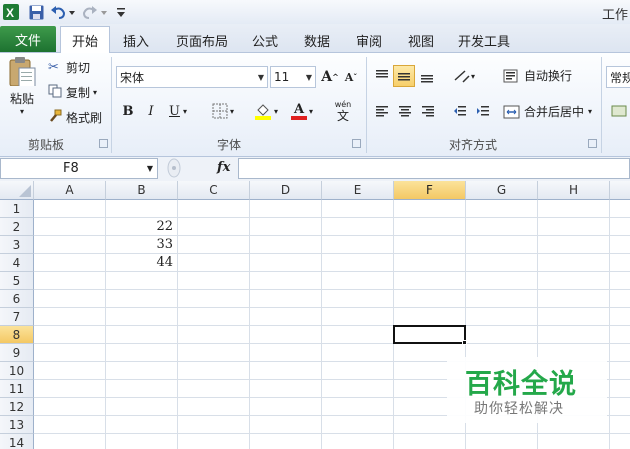 The width and height of the screenshot is (630, 449). Describe the element at coordinates (141, 227) in the screenshot. I see `cell-b2: 22` at that location.